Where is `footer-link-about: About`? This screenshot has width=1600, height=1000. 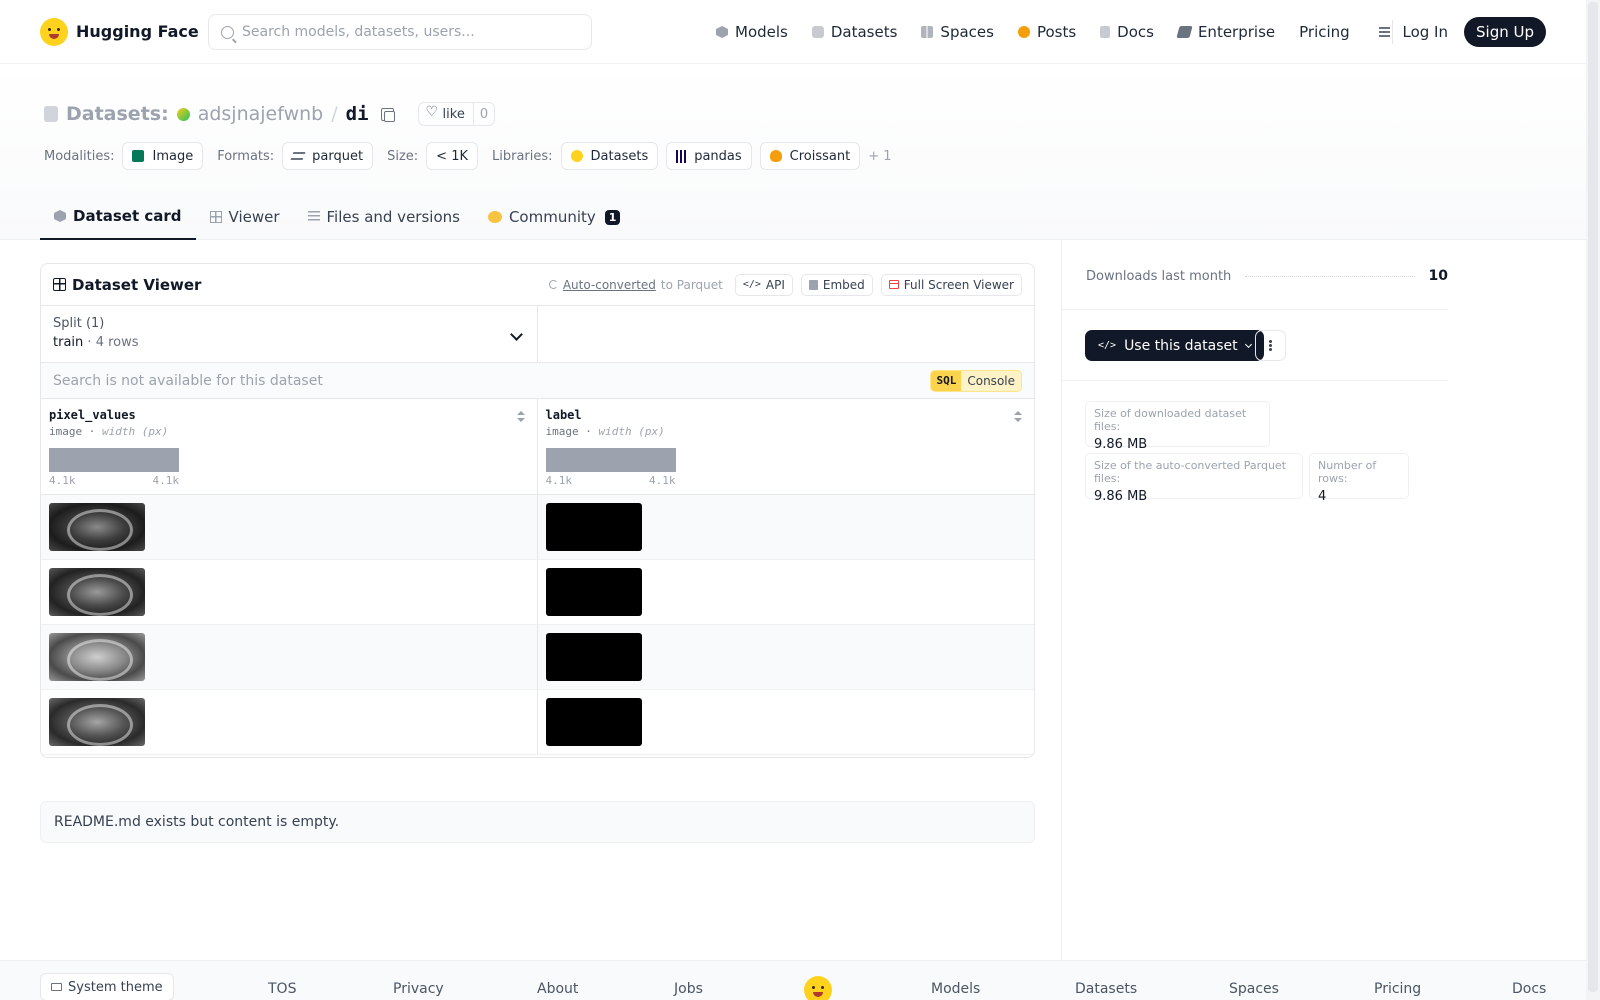 footer-link-about: About is located at coordinates (557, 989).